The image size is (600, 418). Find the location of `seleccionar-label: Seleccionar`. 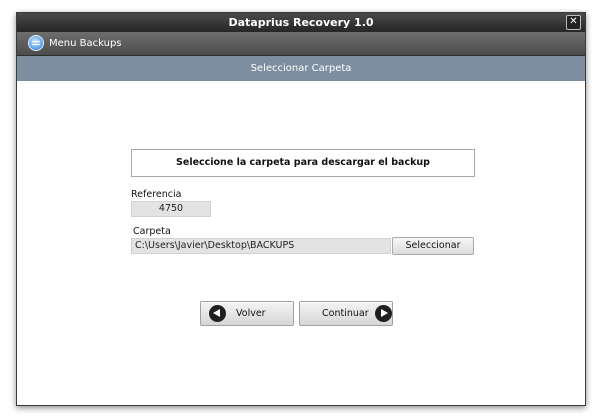

seleccionar-label: Seleccionar is located at coordinates (433, 245).